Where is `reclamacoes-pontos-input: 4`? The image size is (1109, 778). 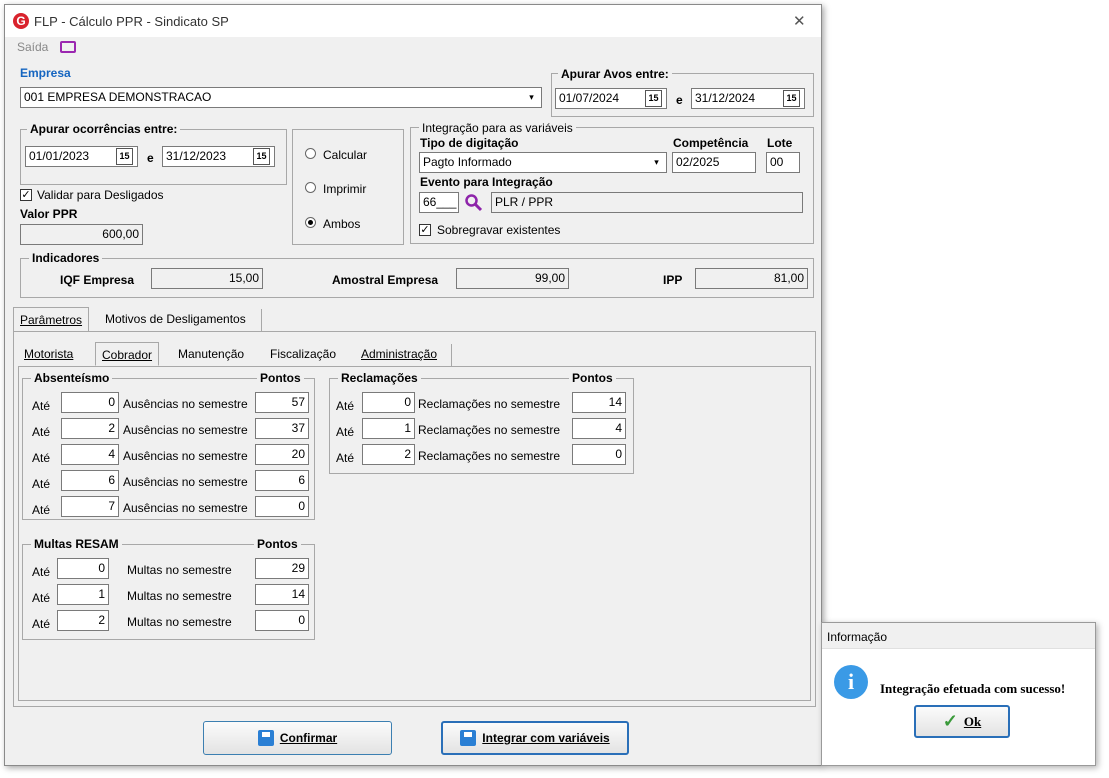 reclamacoes-pontos-input: 4 is located at coordinates (599, 428).